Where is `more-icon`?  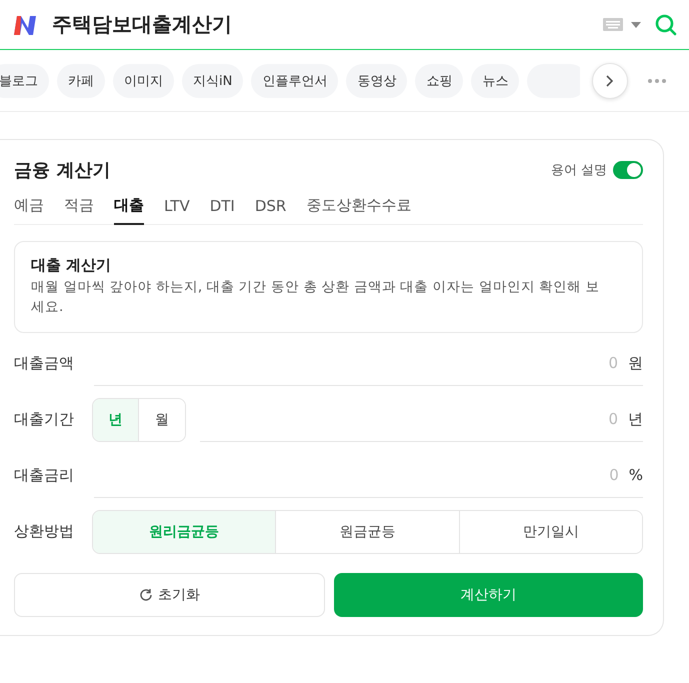
more-icon is located at coordinates (657, 81).